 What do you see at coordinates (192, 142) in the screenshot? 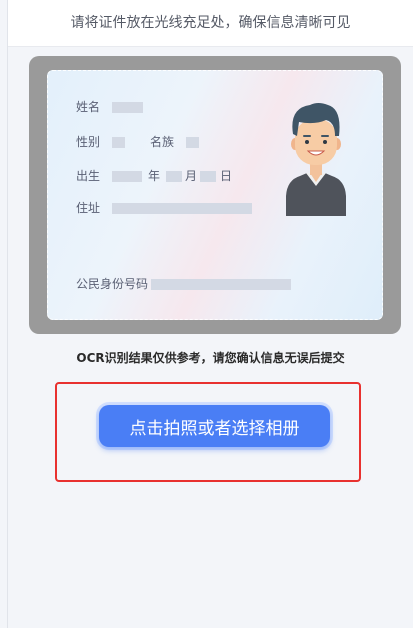
I see `ethnicity-placeholder` at bounding box center [192, 142].